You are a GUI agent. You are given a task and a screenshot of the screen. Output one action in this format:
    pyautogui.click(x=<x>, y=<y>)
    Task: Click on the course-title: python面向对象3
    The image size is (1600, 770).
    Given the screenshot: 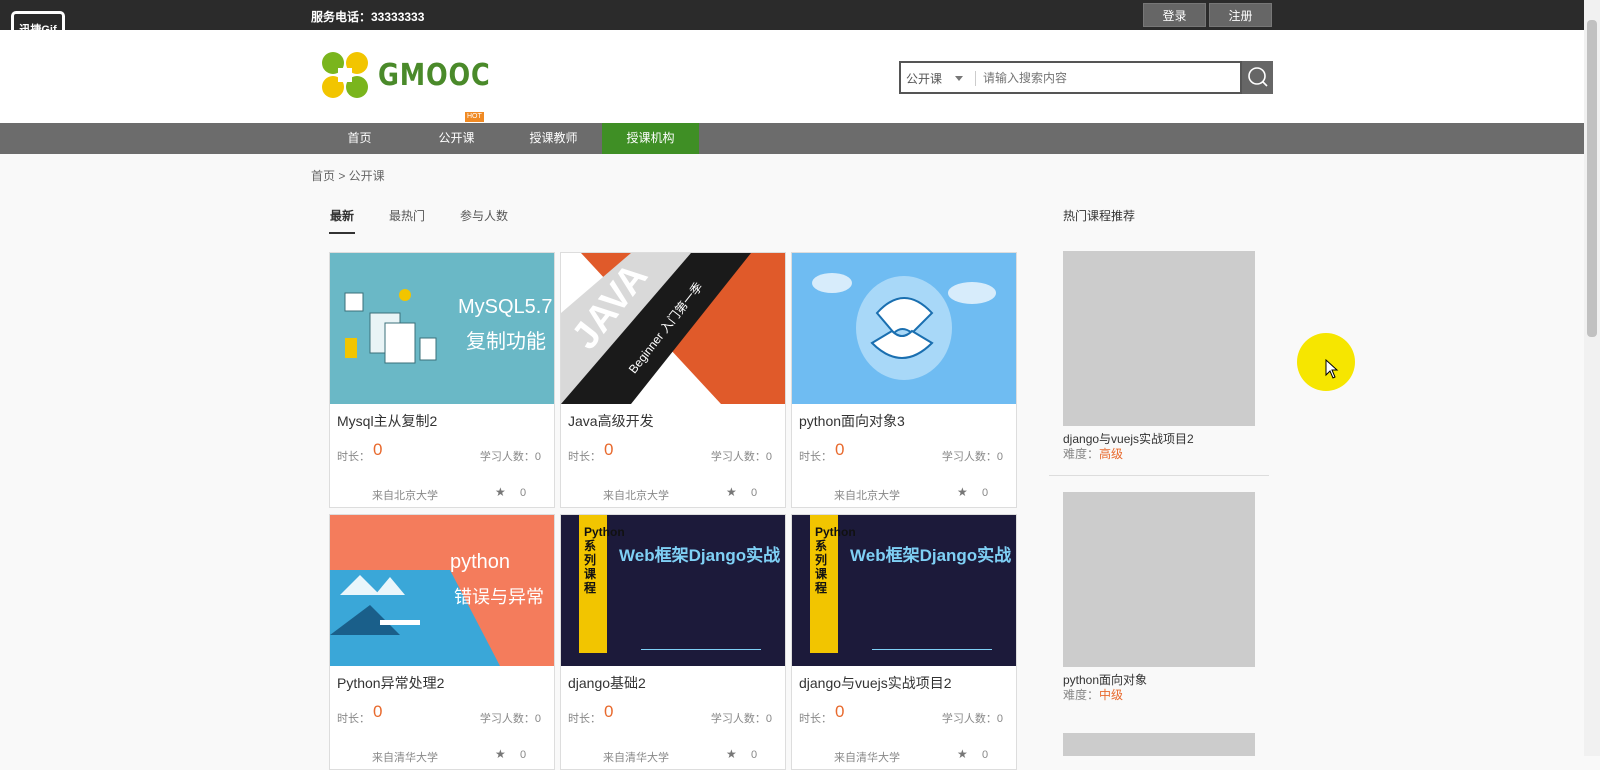 What is the action you would take?
    pyautogui.click(x=852, y=421)
    